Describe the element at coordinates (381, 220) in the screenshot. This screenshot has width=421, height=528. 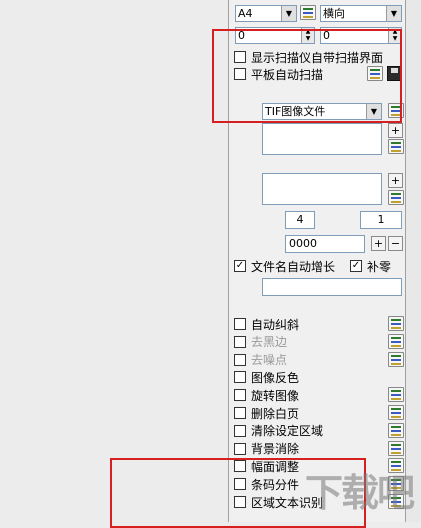
I see `start-number-field: 1` at that location.